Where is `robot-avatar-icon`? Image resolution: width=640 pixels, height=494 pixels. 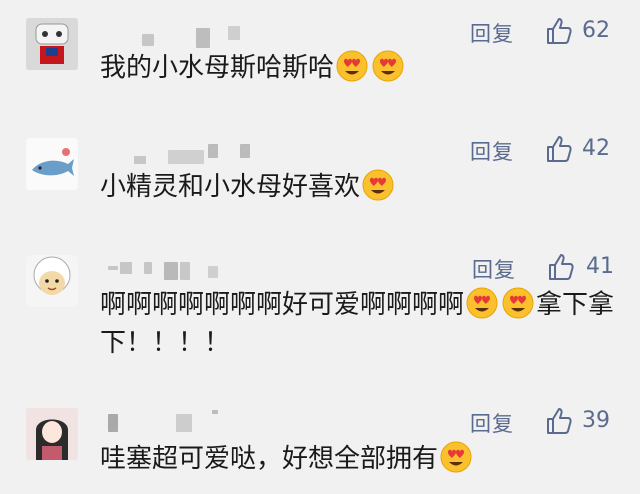 robot-avatar-icon is located at coordinates (52, 44).